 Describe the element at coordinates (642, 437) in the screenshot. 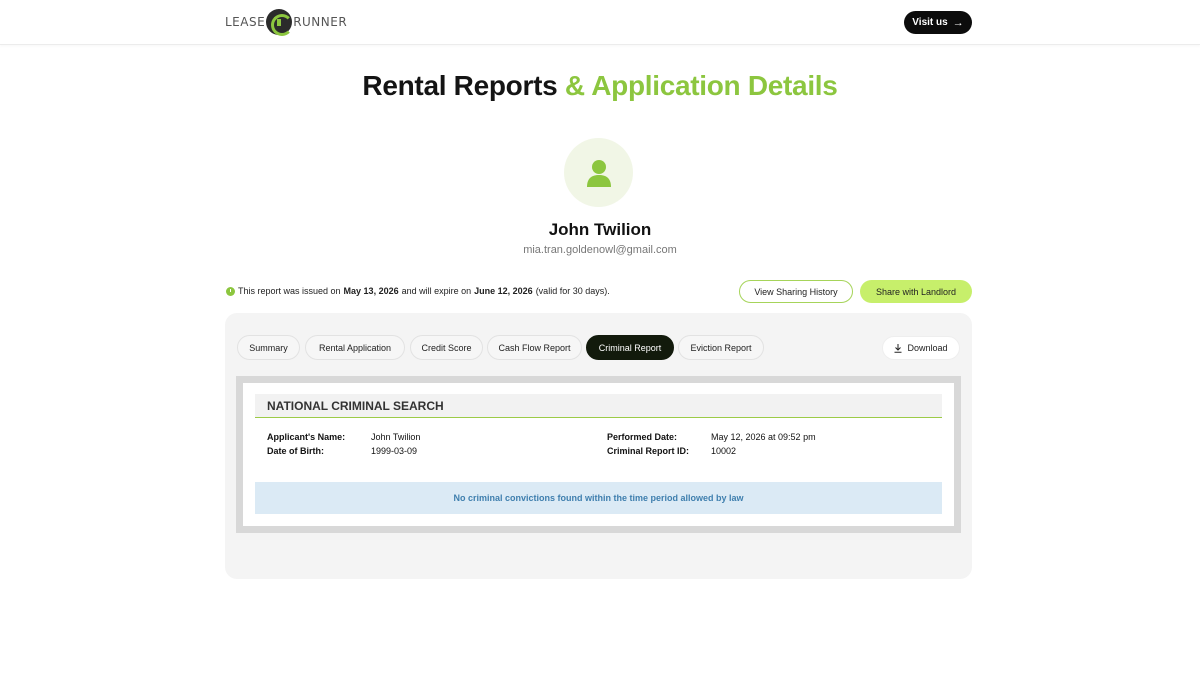

I see `performed-date-label: Performed Date:` at that location.